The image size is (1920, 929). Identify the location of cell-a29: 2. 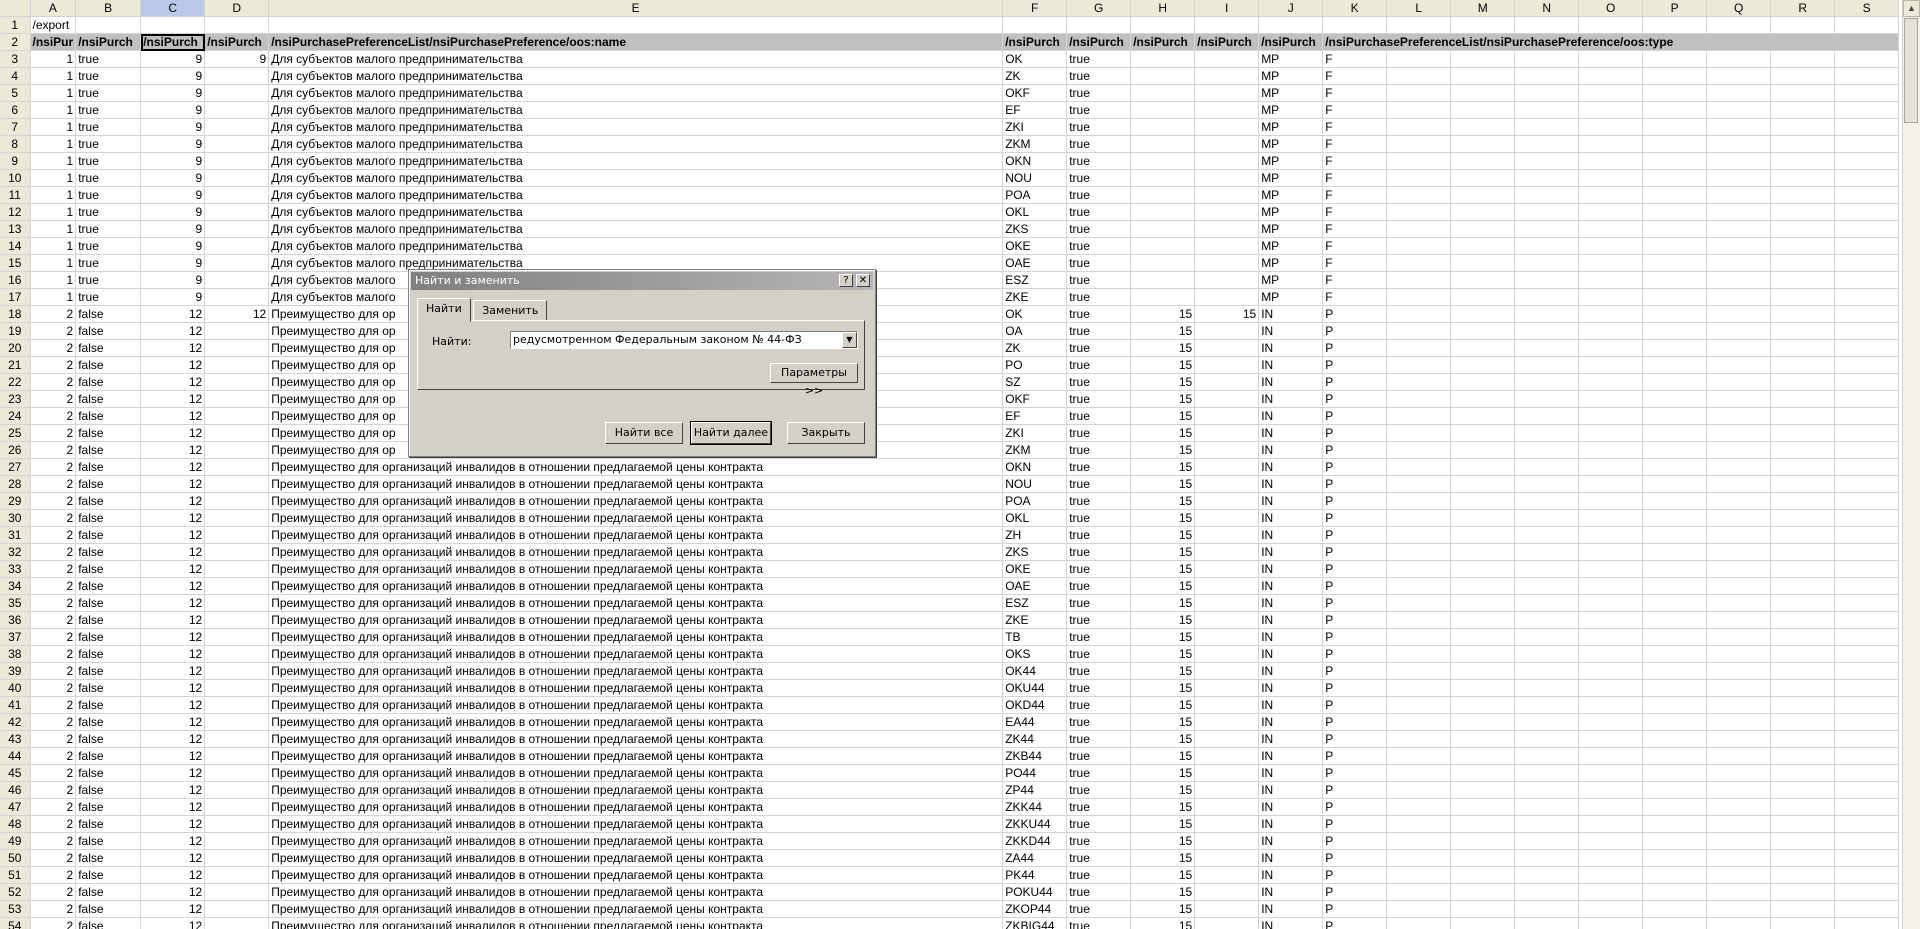
(53, 501).